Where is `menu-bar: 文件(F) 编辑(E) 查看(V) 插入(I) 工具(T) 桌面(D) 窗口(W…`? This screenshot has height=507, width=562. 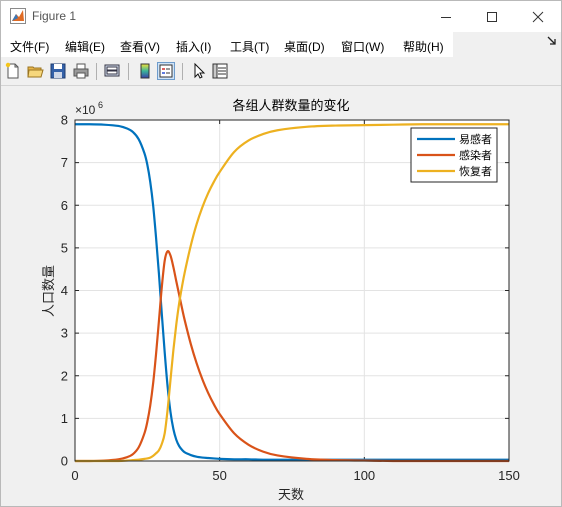 menu-bar: 文件(F) 编辑(E) 查看(V) 插入(I) 工具(T) 桌面(D) 窗口(W… is located at coordinates (227, 44).